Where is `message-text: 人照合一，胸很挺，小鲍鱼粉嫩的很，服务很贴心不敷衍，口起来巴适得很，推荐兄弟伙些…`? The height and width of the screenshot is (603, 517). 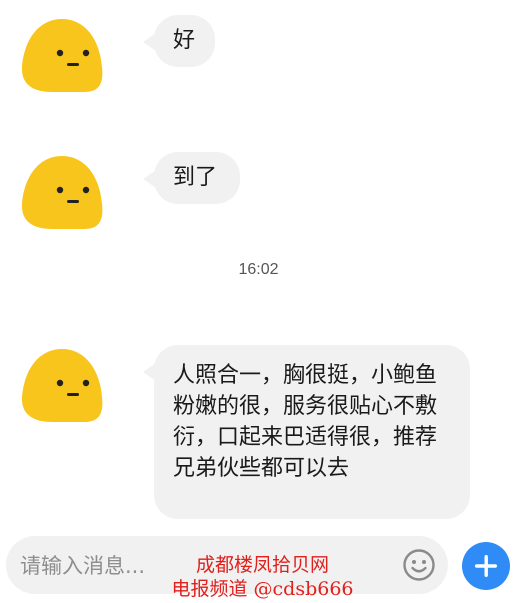
message-text: 人照合一，胸很挺，小鲍鱼粉嫩的很，服务很贴心不敷衍，口起来巴适得很，推荐兄弟伙些… is located at coordinates (305, 422).